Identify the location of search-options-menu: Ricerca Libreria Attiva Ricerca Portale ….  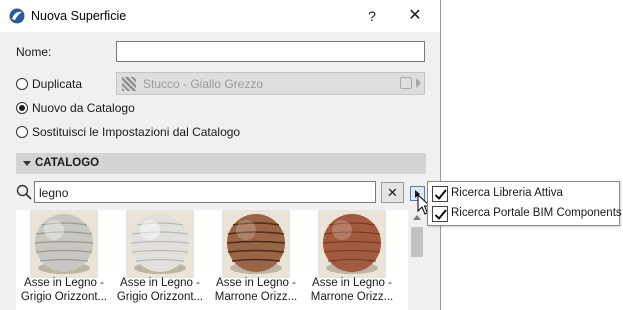
(524, 203).